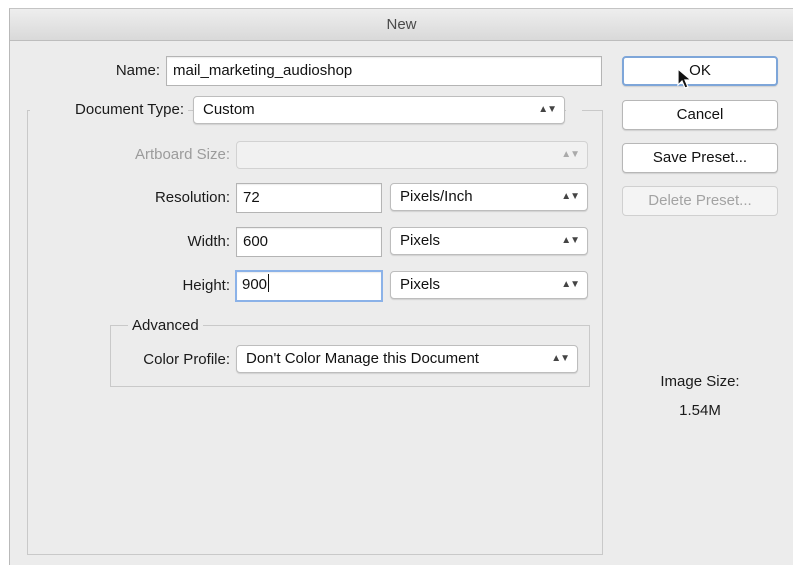  What do you see at coordinates (362, 358) in the screenshot?
I see `color-profile-value: Don't Color Manage this Document` at bounding box center [362, 358].